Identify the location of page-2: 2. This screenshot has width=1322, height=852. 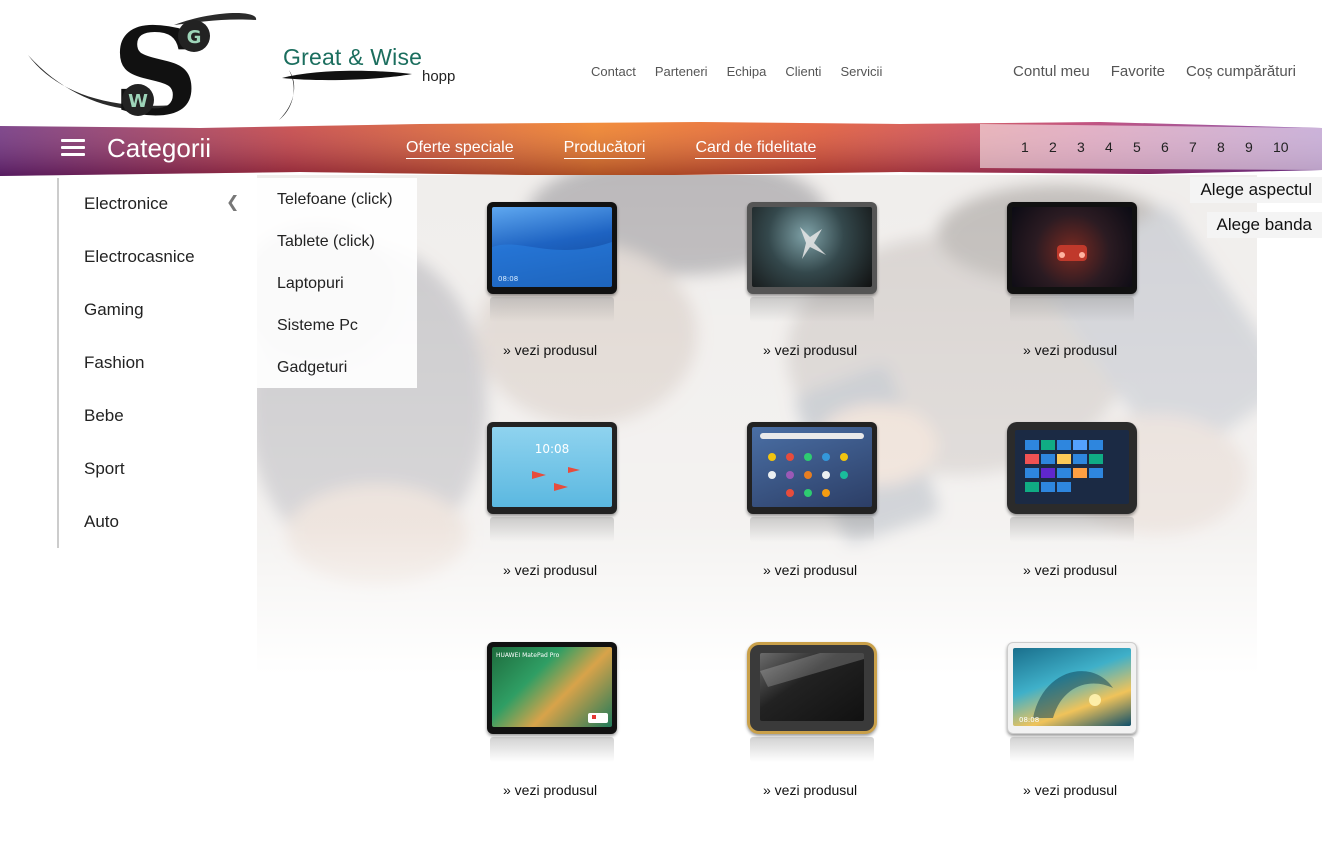
(1063, 147).